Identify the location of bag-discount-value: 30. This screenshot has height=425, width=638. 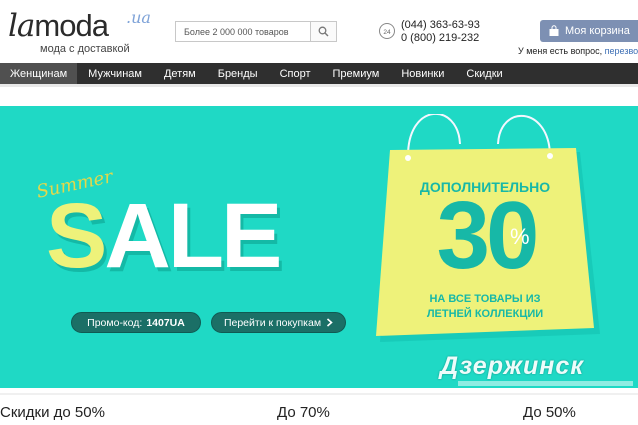
(488, 235).